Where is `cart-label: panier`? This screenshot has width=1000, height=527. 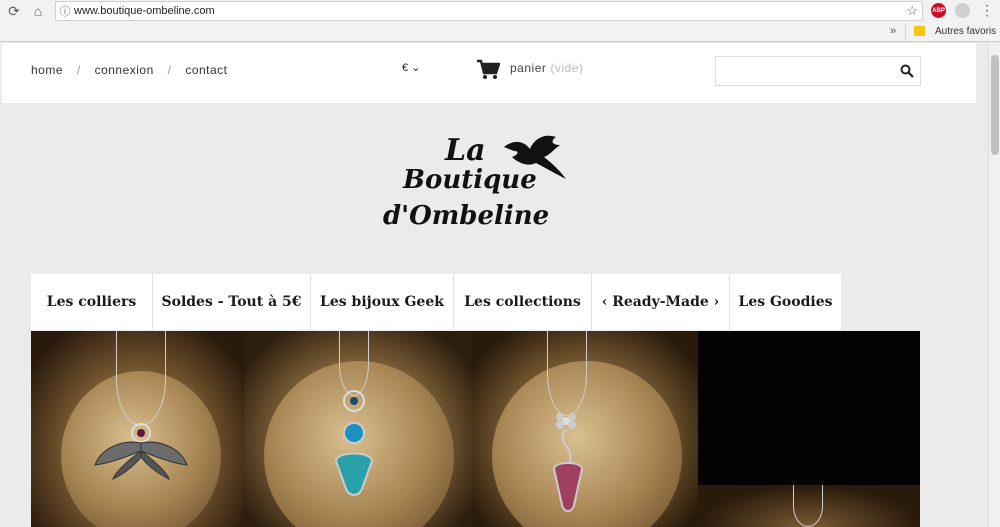 cart-label: panier is located at coordinates (528, 68).